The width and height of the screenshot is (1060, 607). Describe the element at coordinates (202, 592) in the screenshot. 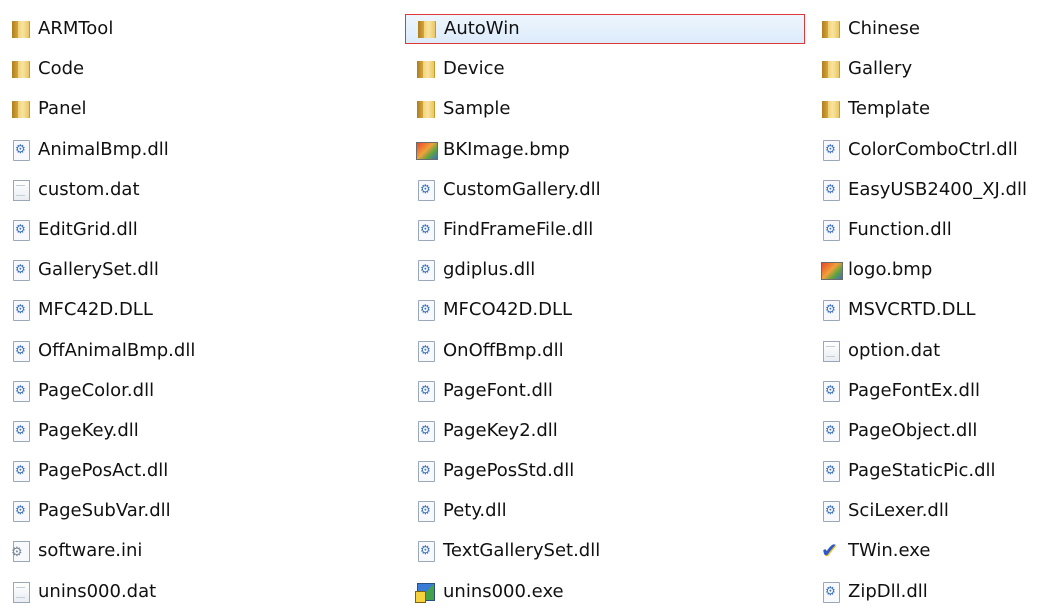

I see `file-item: unins000.dat` at that location.